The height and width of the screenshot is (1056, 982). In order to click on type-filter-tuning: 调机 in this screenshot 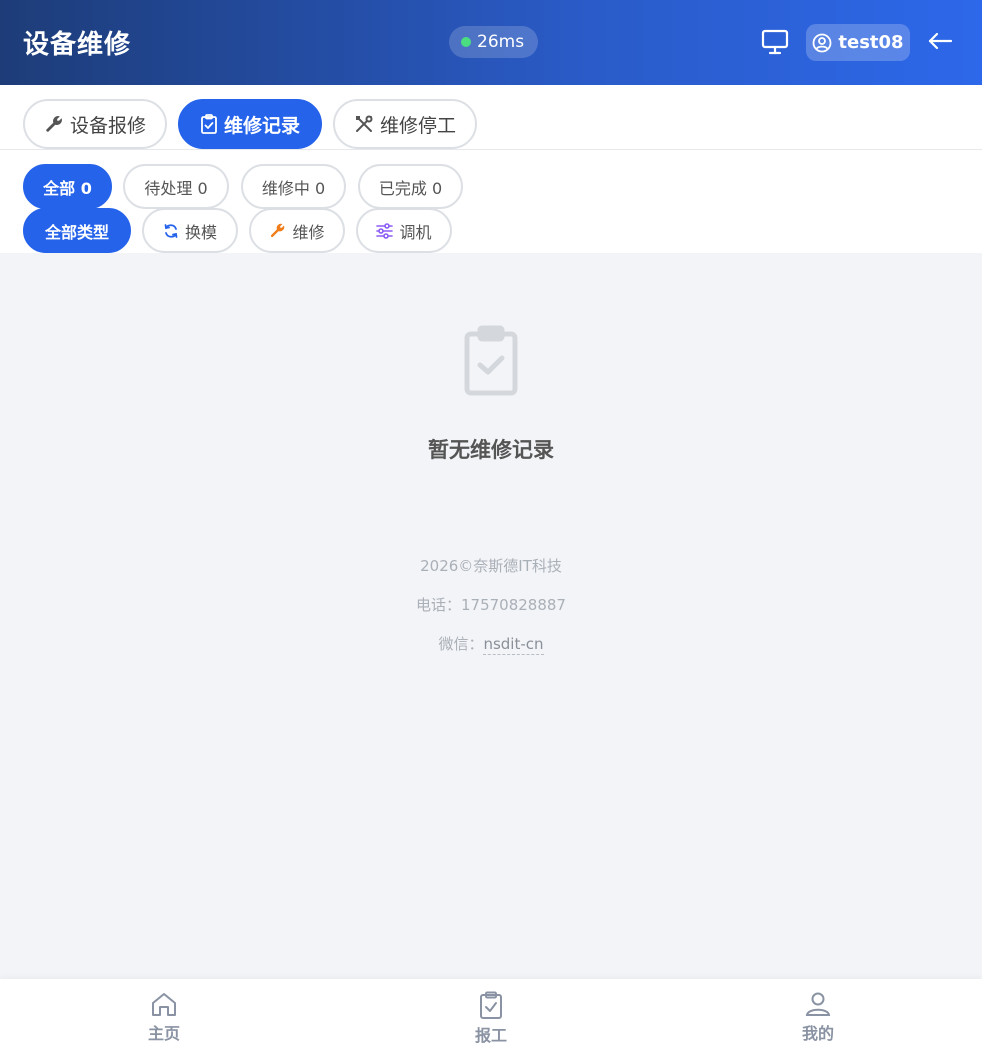, I will do `click(404, 230)`.